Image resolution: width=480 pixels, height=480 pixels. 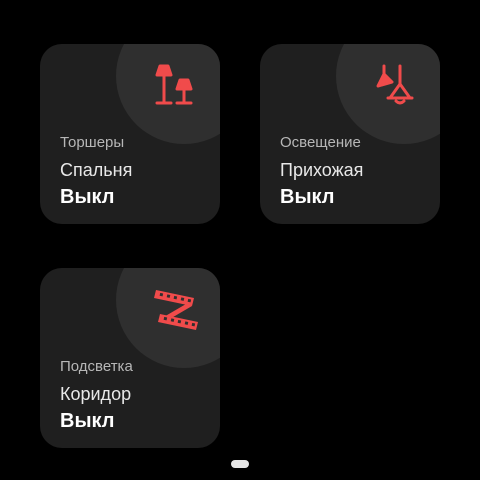 What do you see at coordinates (320, 142) in the screenshot?
I see `tile-category: Освещение` at bounding box center [320, 142].